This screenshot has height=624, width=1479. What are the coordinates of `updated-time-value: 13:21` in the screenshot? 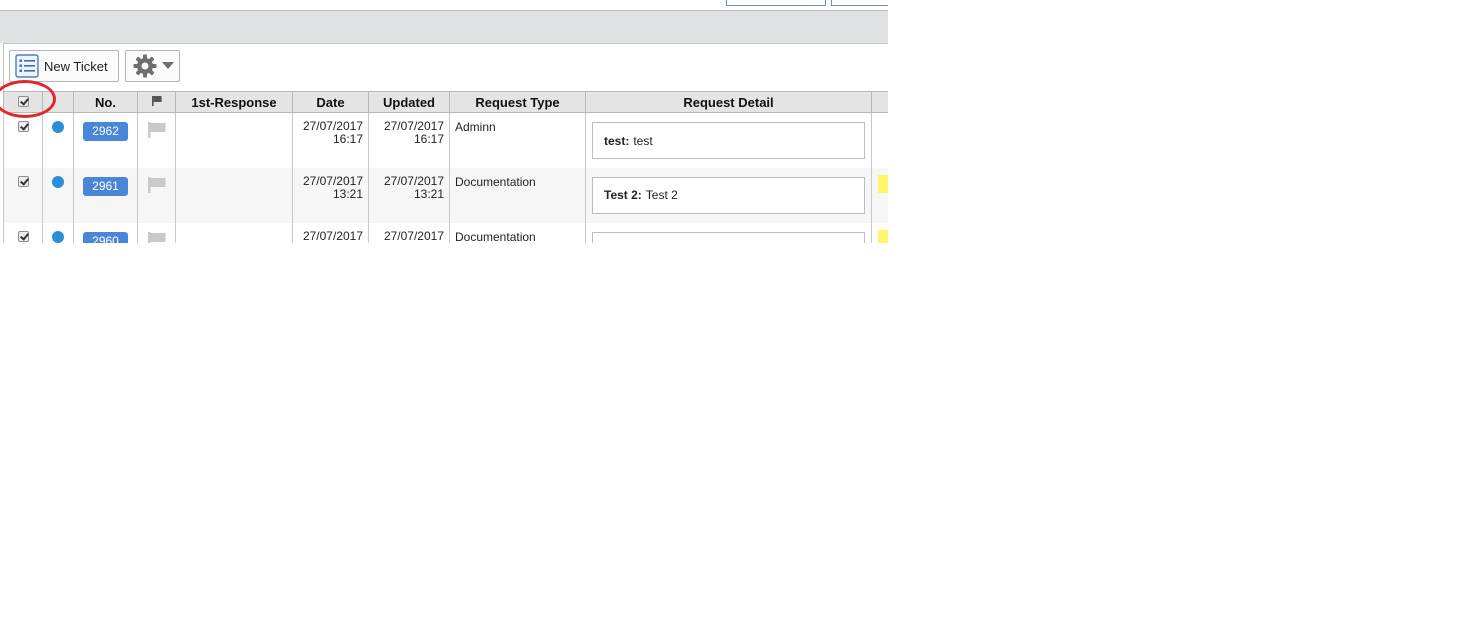 It's located at (428, 193).